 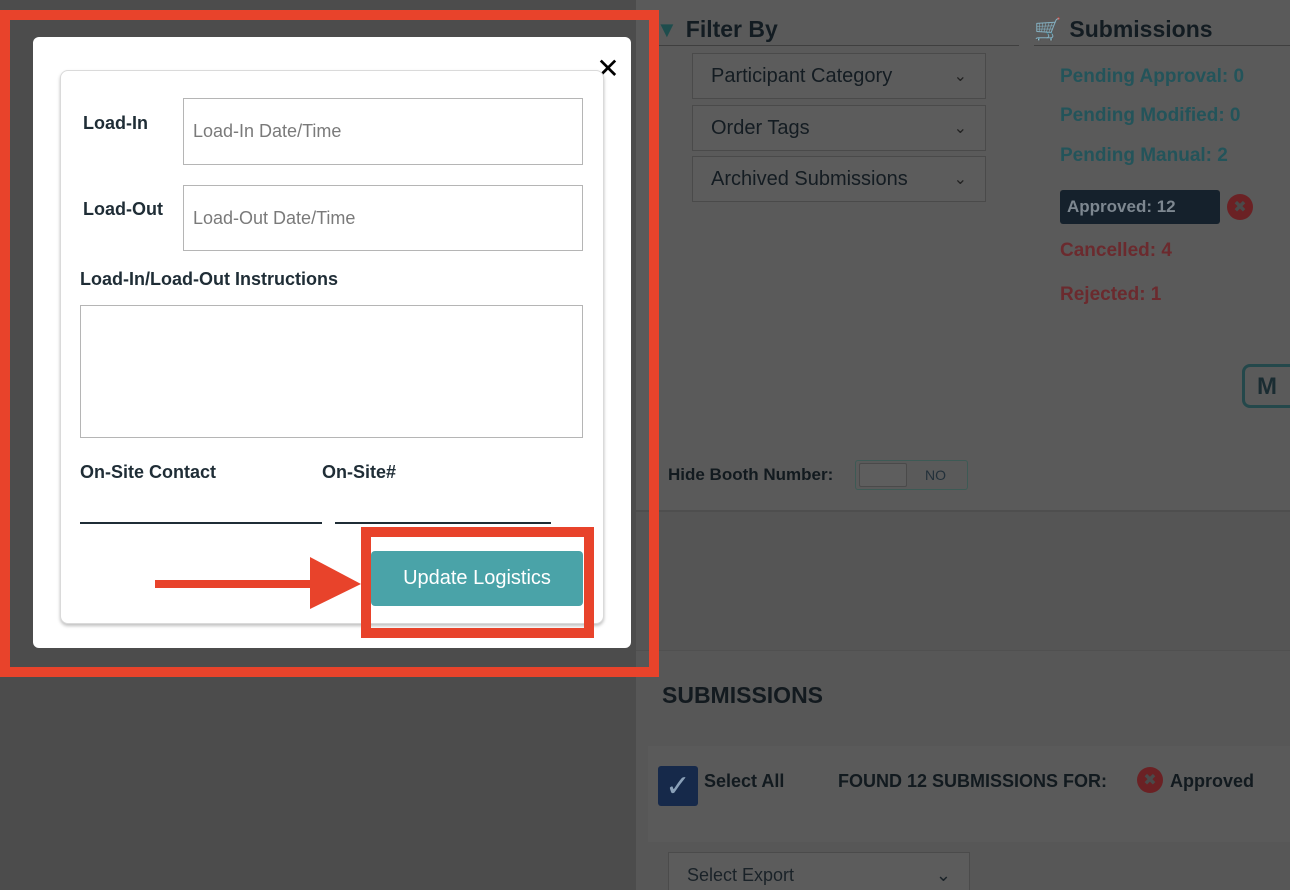 I want to click on pending-manual-link: Pending Manual: 2, so click(x=1144, y=156).